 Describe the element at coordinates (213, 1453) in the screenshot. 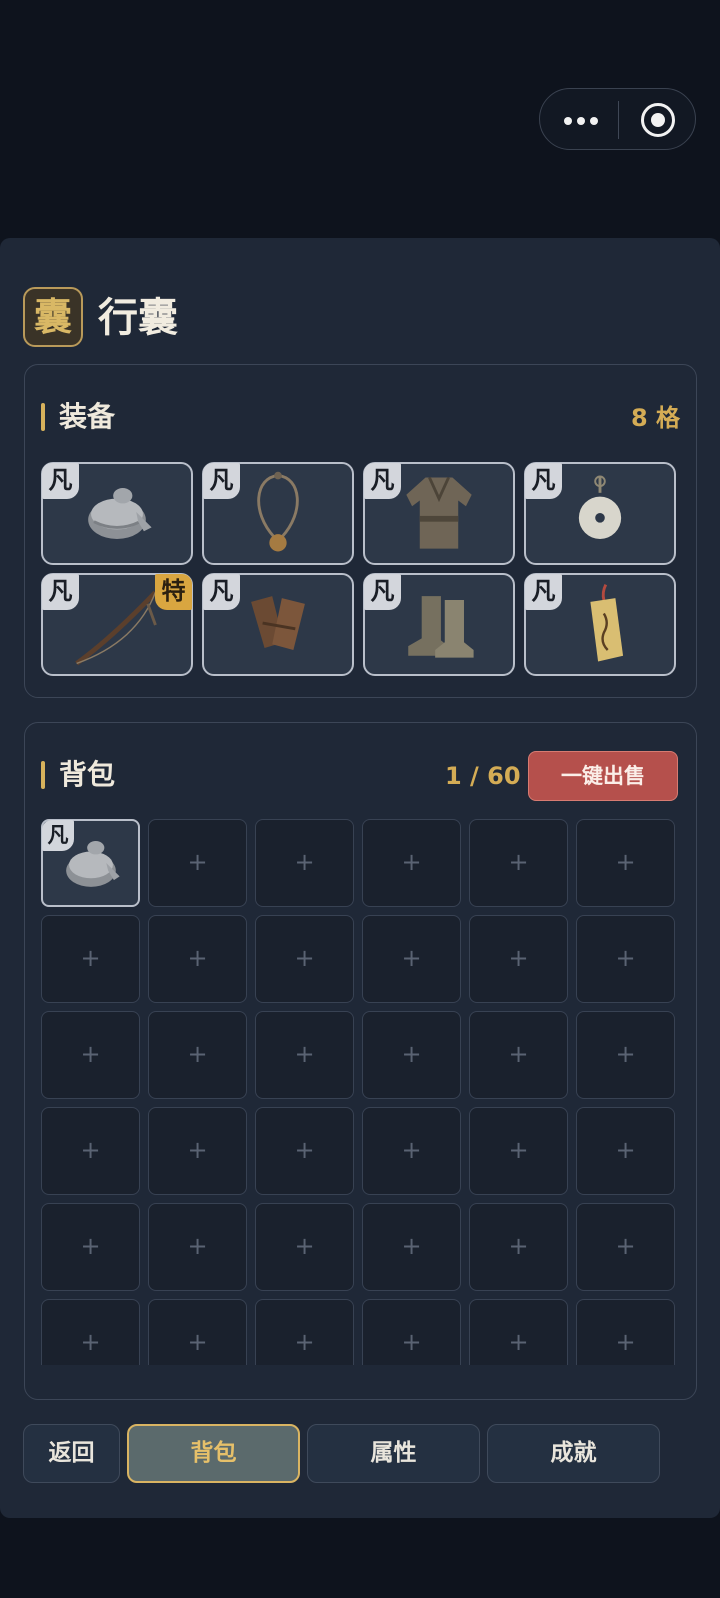

I see `tab-backpack: 背包` at that location.